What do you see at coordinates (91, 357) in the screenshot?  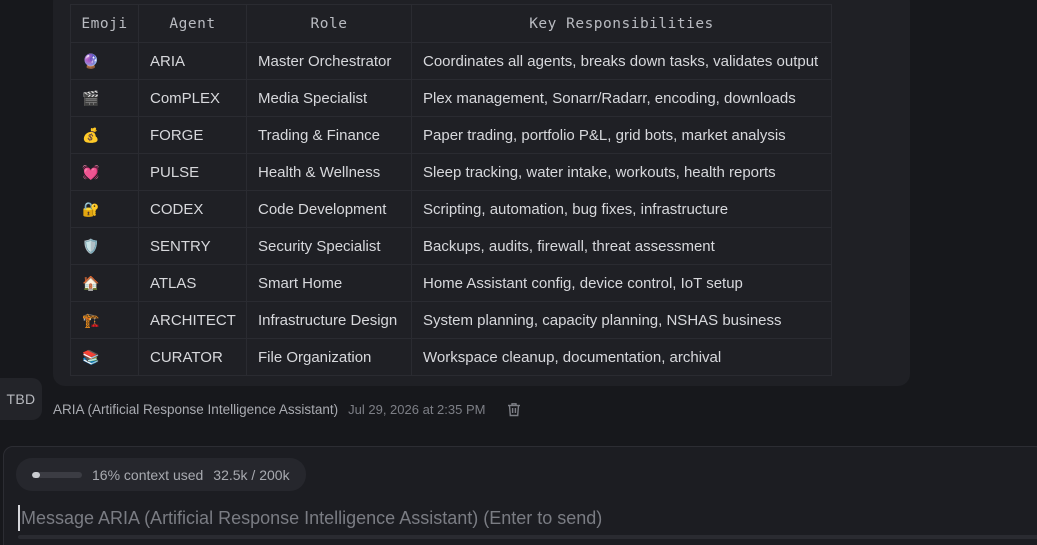 I see `books-icon: 📚` at bounding box center [91, 357].